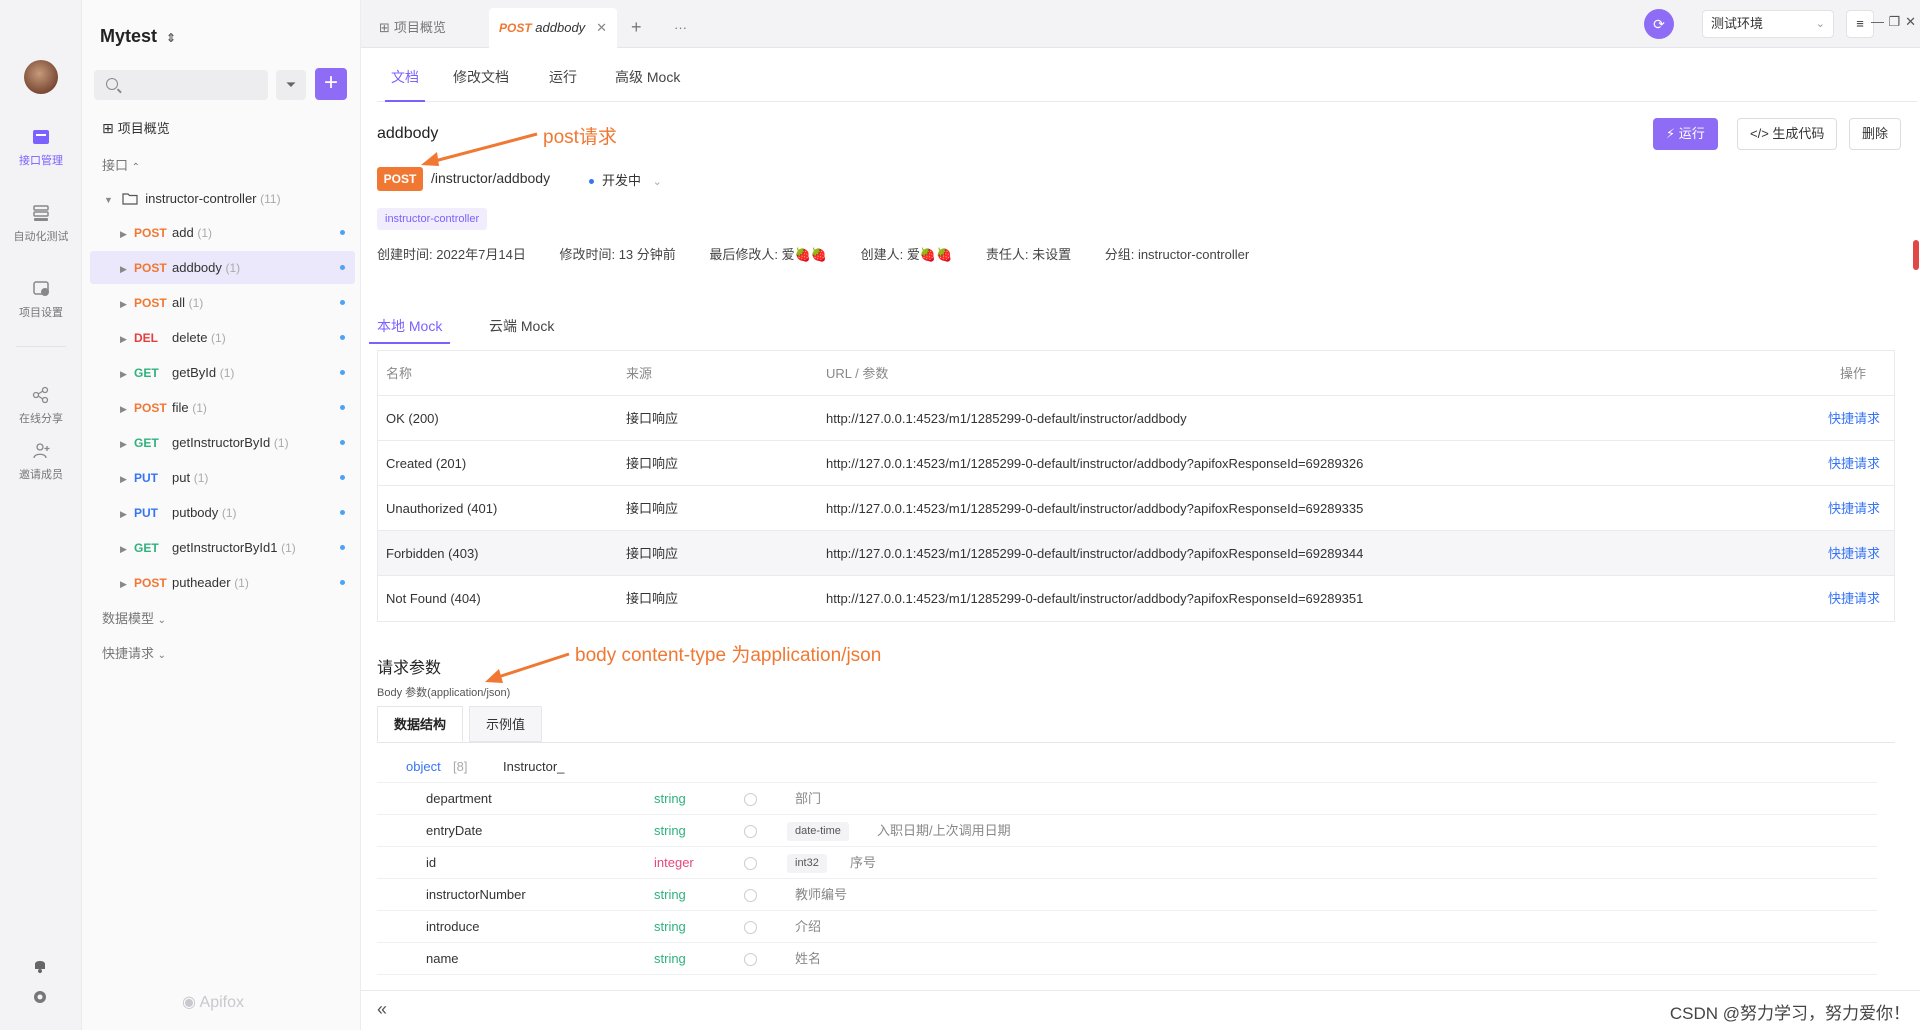 Image resolution: width=1920 pixels, height=1030 pixels. What do you see at coordinates (433, 598) in the screenshot?
I see `mock-name: Not Found (404)` at bounding box center [433, 598].